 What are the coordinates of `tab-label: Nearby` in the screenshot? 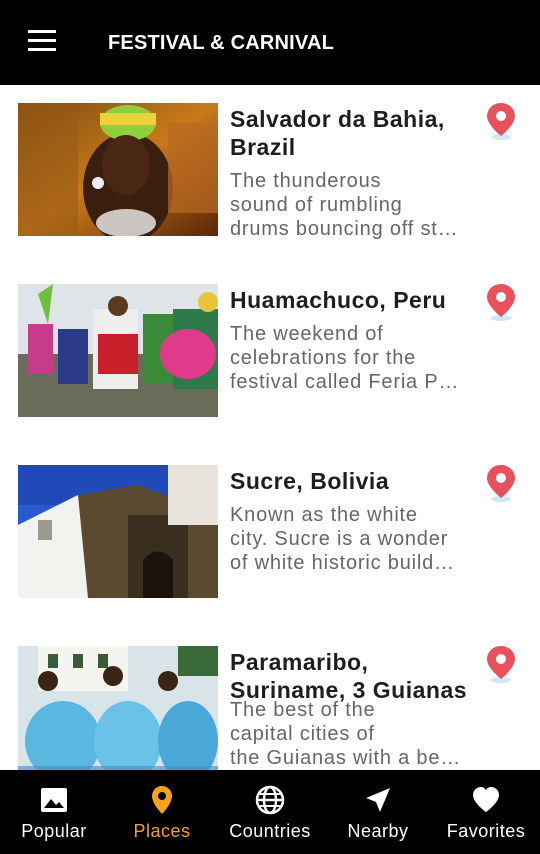 It's located at (378, 831).